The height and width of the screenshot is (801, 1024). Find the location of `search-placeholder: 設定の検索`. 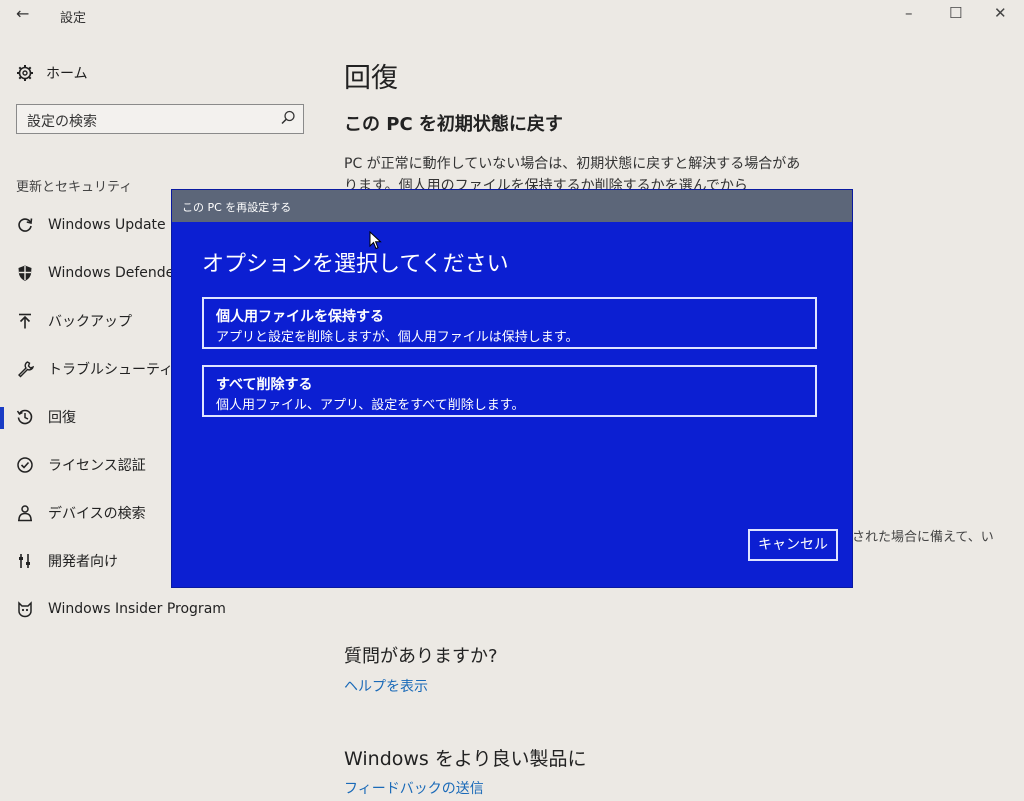

search-placeholder: 設定の検索 is located at coordinates (62, 122).